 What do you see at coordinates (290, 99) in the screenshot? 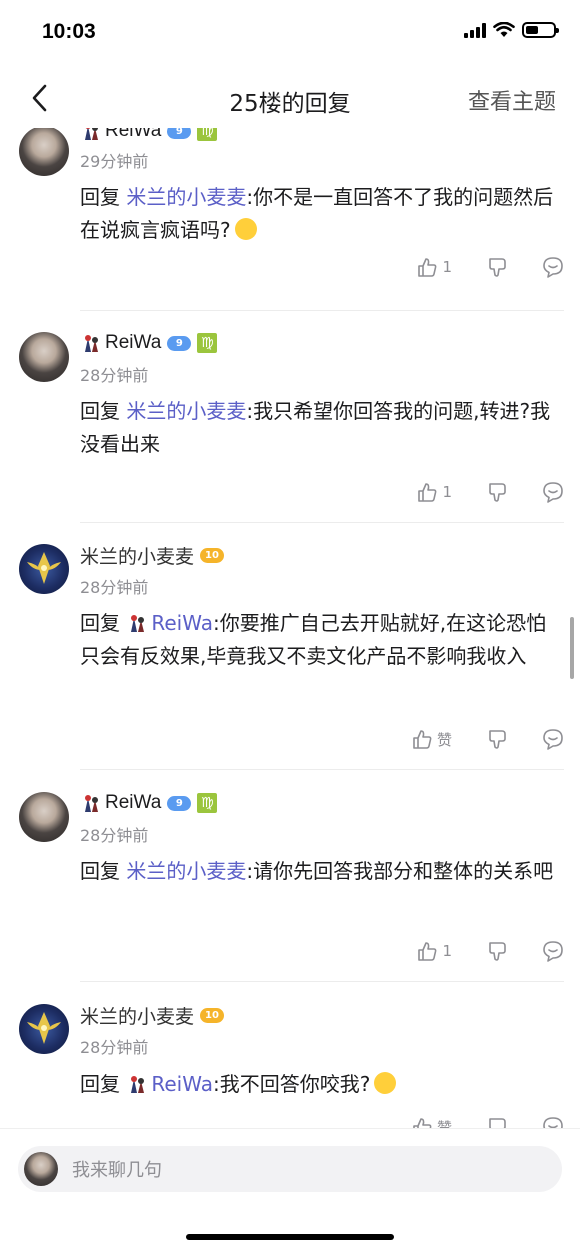
I see `nav-bar: 25楼的回复 查看主题` at bounding box center [290, 99].